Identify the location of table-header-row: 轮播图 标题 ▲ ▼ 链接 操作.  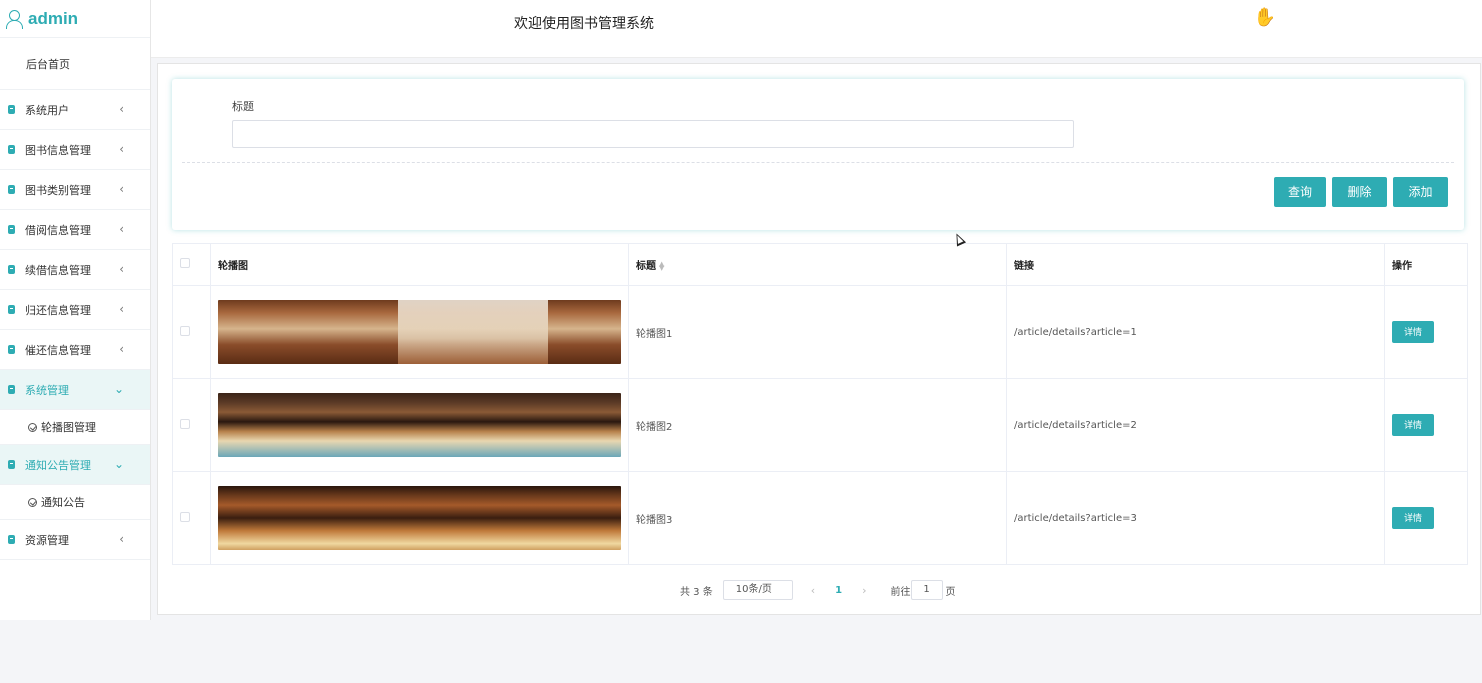
(820, 264).